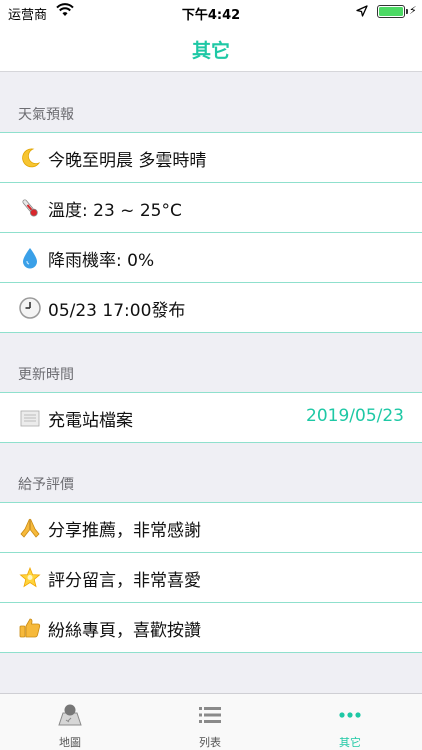 This screenshot has height=750, width=422. Describe the element at coordinates (362, 11) in the screenshot. I see `location-arrow-icon` at that location.